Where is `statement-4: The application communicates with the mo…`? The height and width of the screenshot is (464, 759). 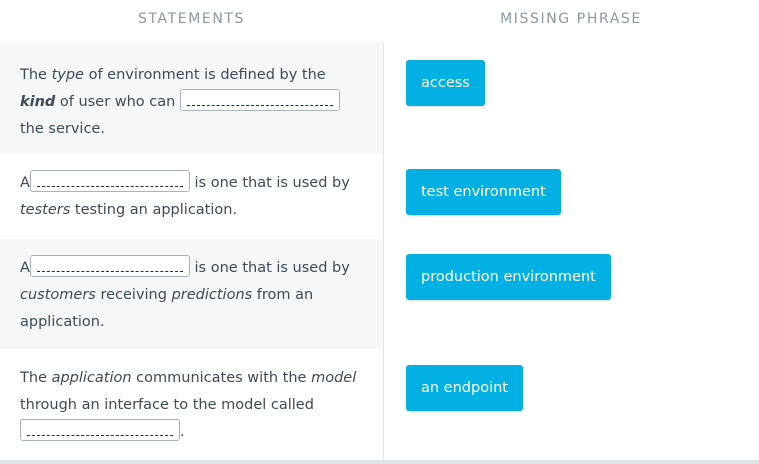 statement-4: The application communicates with the mo… is located at coordinates (191, 404).